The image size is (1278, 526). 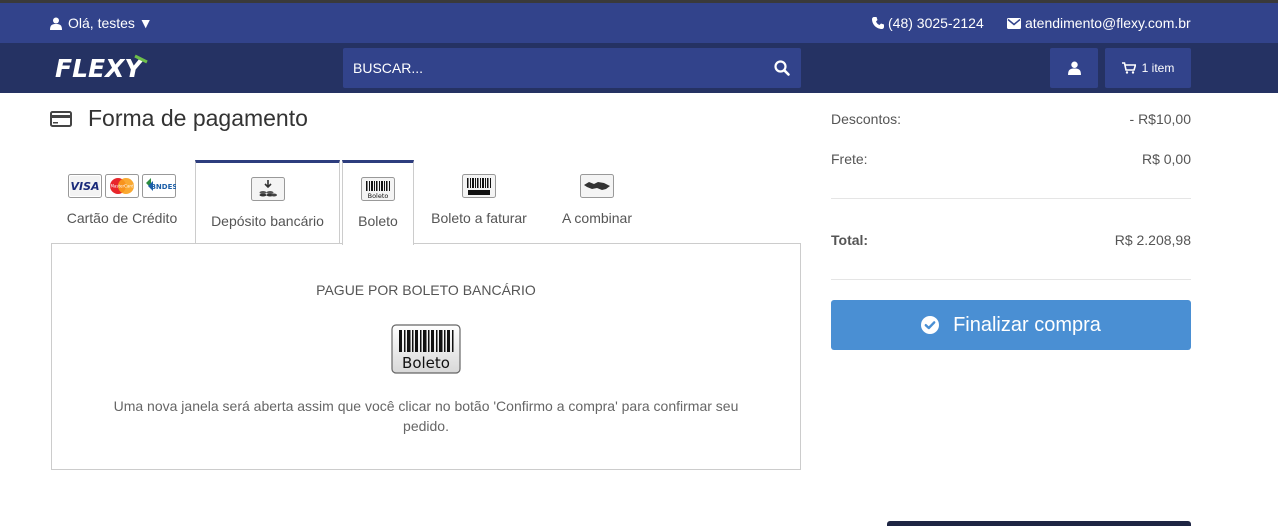 I want to click on page-title: Forma de pagamento, so click(x=198, y=118).